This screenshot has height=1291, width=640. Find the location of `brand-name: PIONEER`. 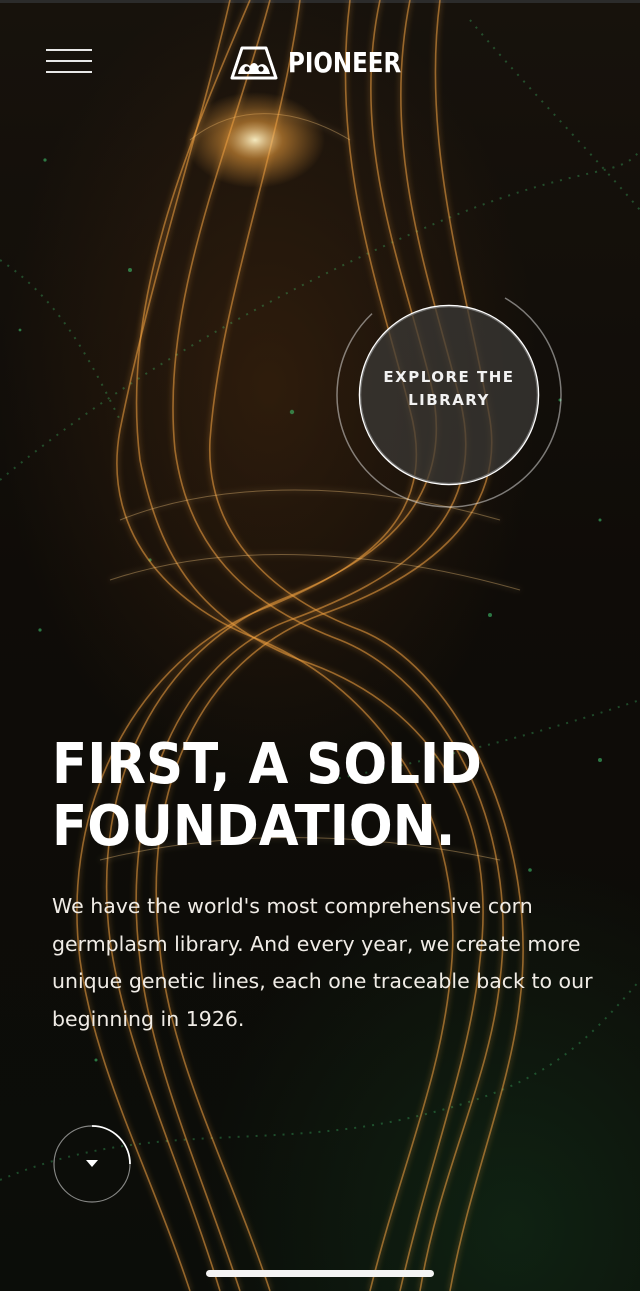

brand-name: PIONEER is located at coordinates (345, 62).